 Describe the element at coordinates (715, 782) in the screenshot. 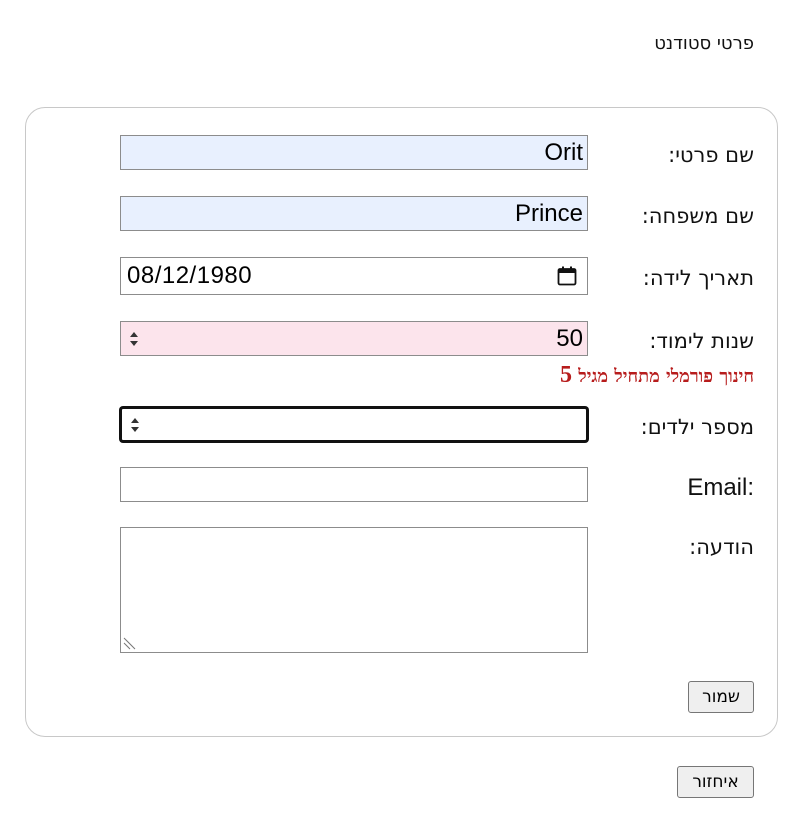

I see `back-button: איחזור` at that location.